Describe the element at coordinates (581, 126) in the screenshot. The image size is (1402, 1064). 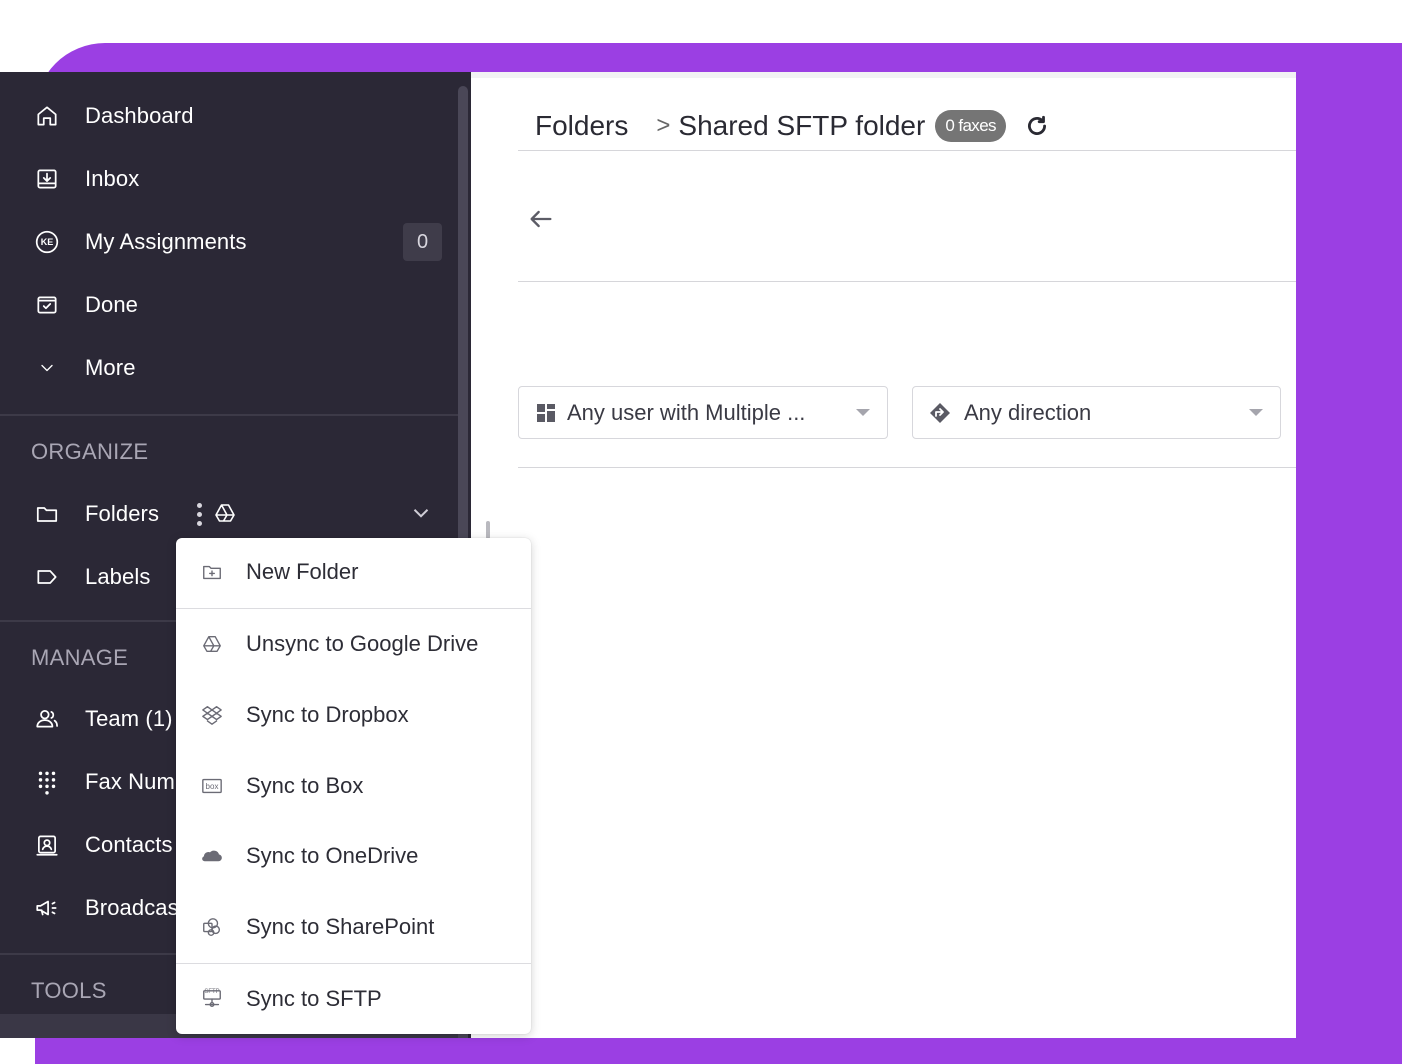
I see `breadcrumb-root-folders: Folders` at that location.